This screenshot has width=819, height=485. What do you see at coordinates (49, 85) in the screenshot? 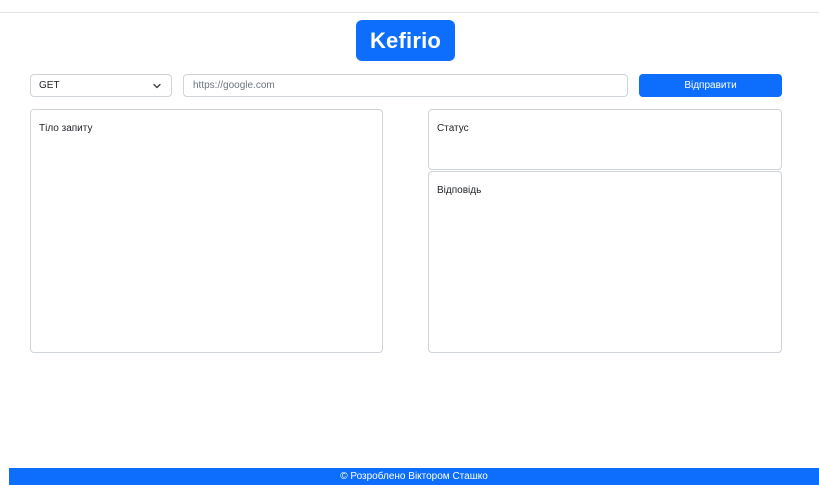
I see `method-select-value: GET` at bounding box center [49, 85].